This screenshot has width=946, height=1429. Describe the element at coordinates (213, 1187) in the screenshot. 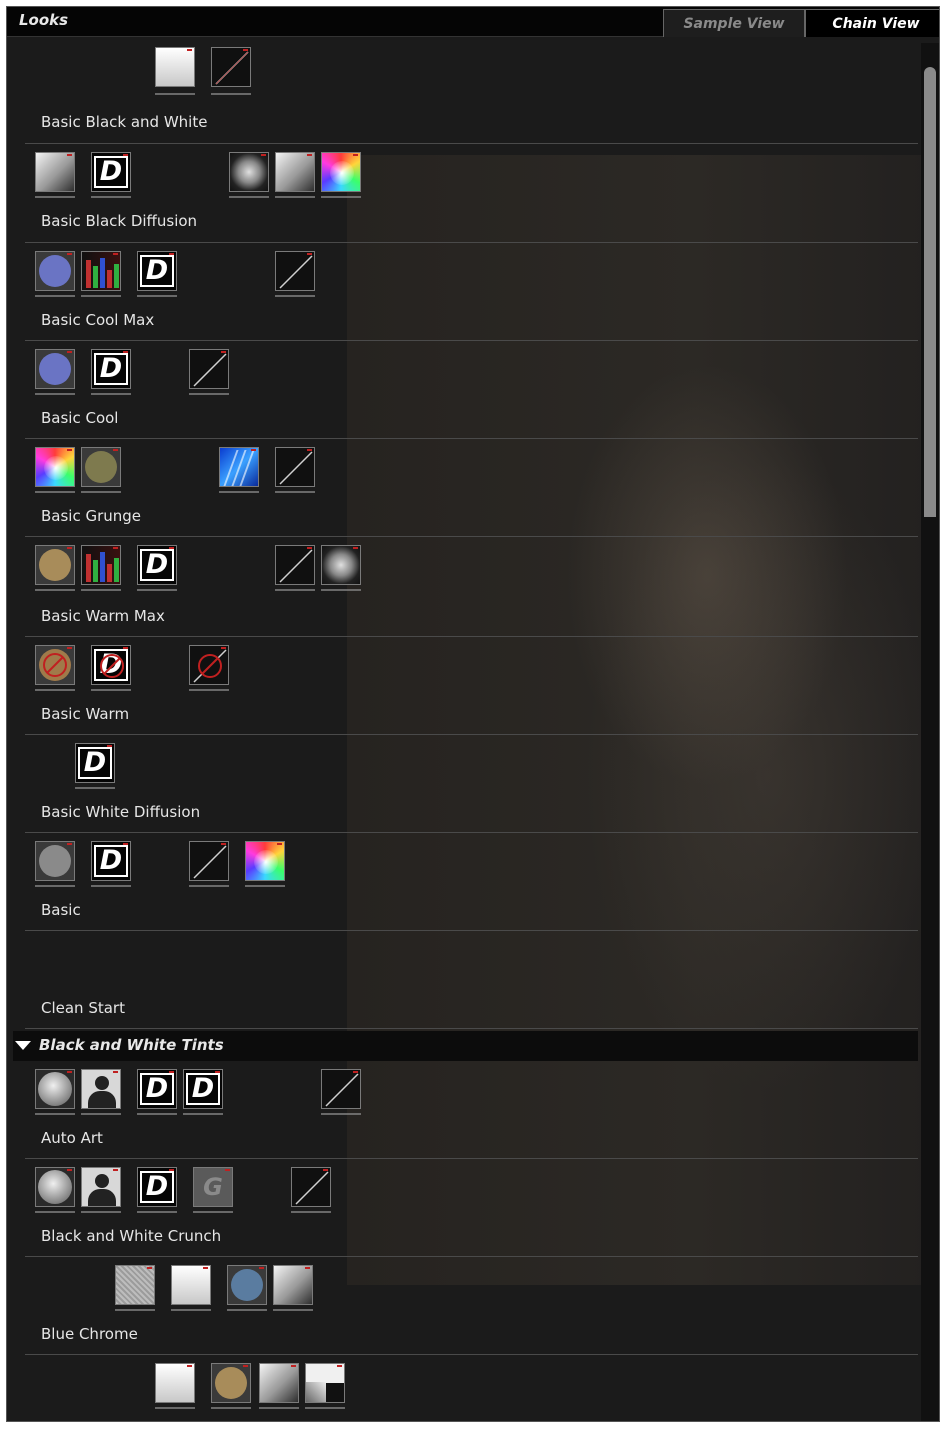

I see `grain-tool-icon: G` at that location.